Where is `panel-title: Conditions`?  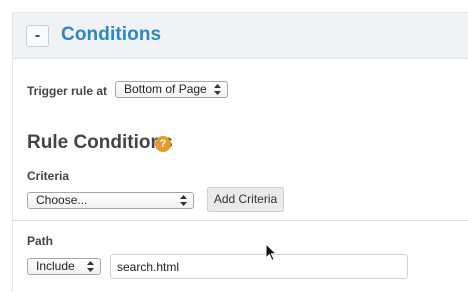 panel-title: Conditions is located at coordinates (111, 34).